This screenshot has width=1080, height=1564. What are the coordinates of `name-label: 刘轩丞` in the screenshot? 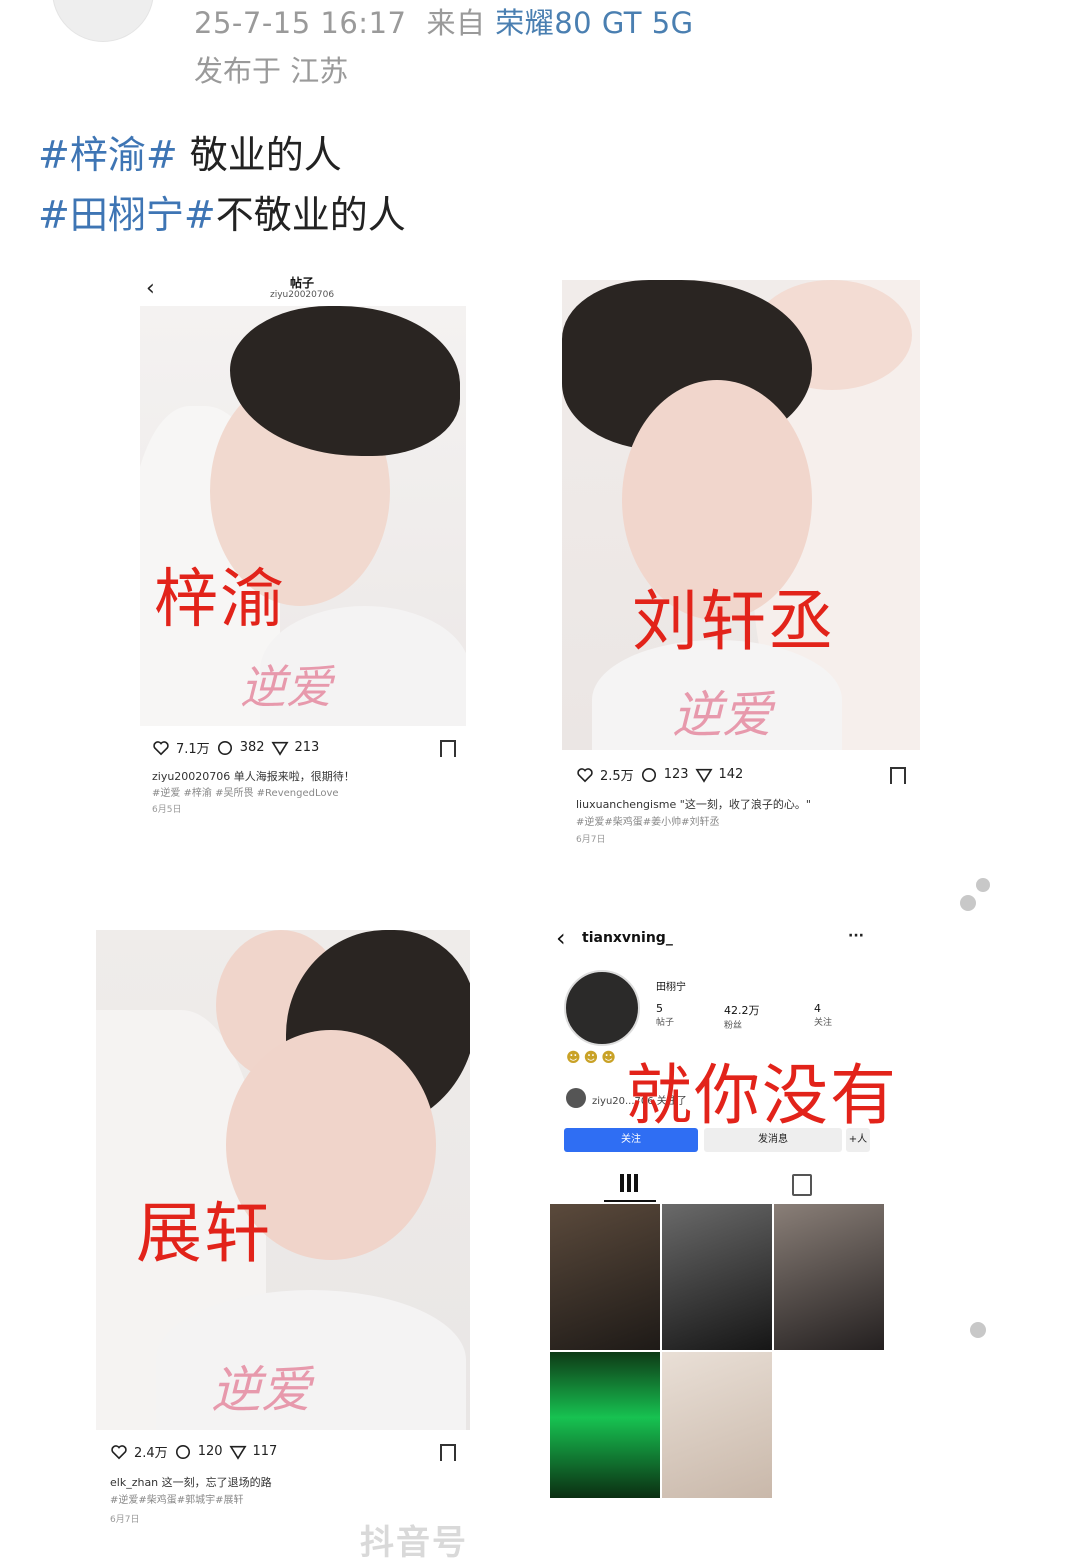 It's located at (734, 621).